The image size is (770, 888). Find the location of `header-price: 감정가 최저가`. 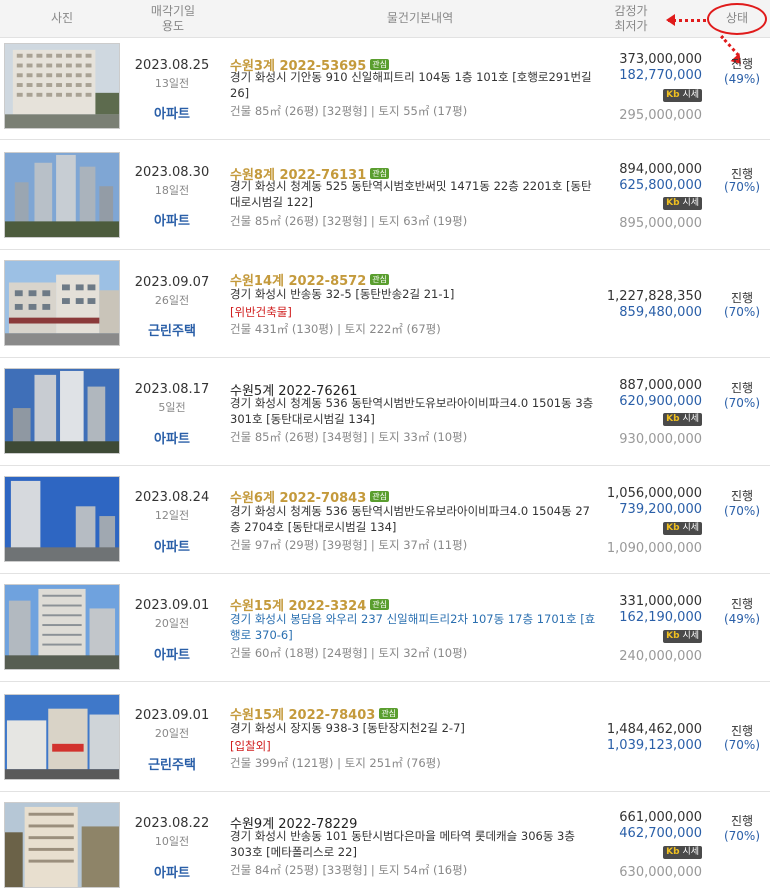

header-price: 감정가 최저가 is located at coordinates (631, 19).